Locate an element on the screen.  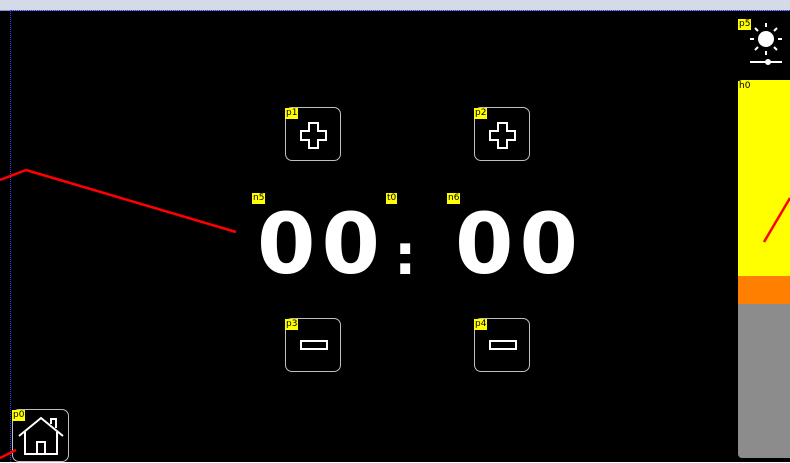
tag-p2: p2 is located at coordinates (481, 113).